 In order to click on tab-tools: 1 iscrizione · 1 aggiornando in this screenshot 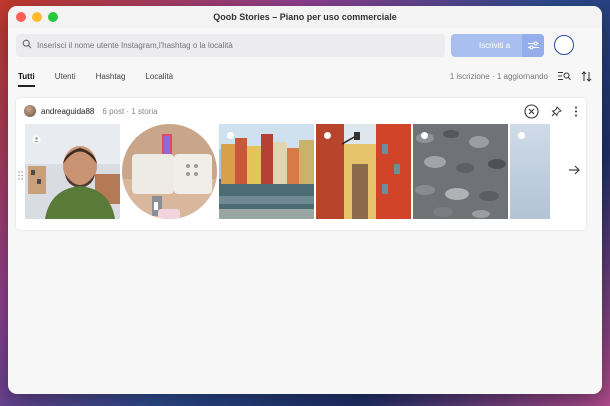, I will do `click(521, 76)`.